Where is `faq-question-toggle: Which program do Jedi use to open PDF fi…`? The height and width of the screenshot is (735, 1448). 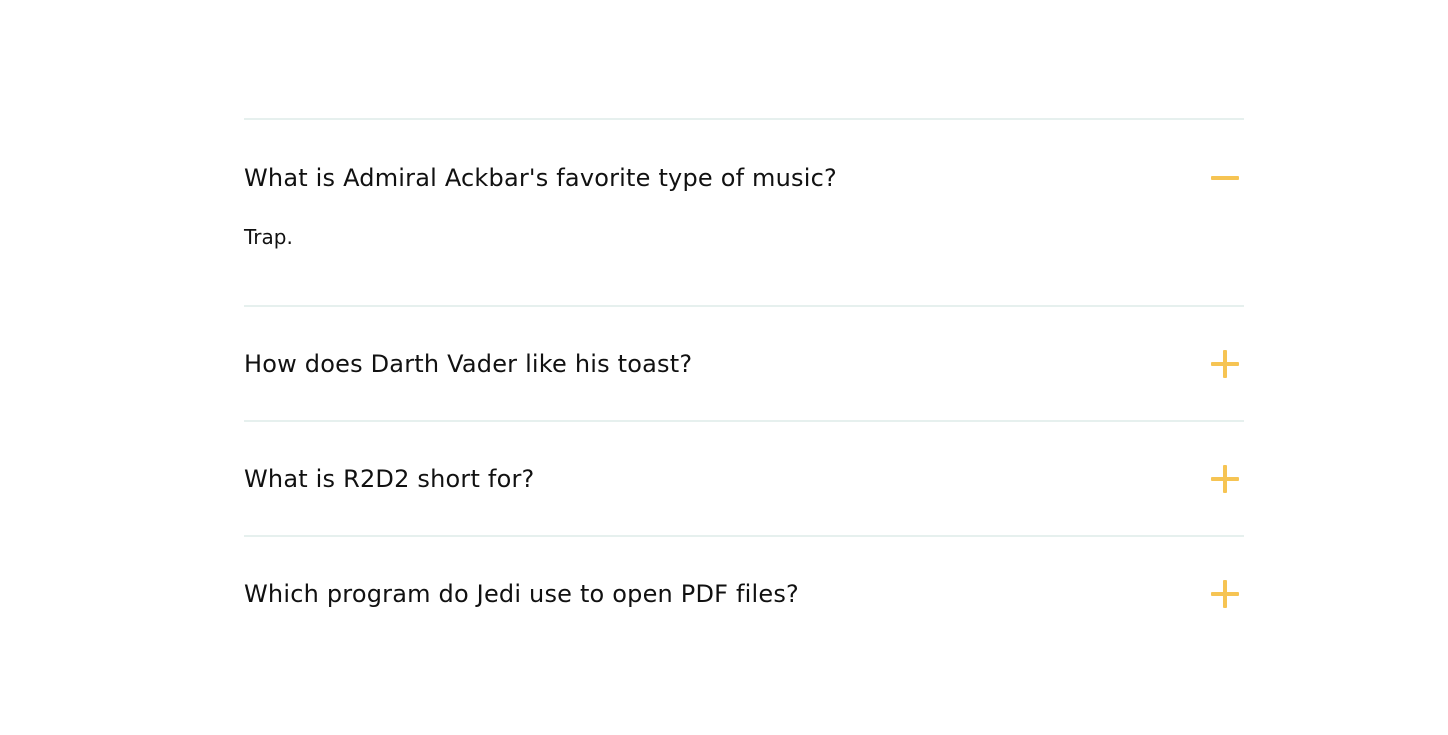 faq-question-toggle: Which program do Jedi use to open PDF fi… is located at coordinates (744, 593).